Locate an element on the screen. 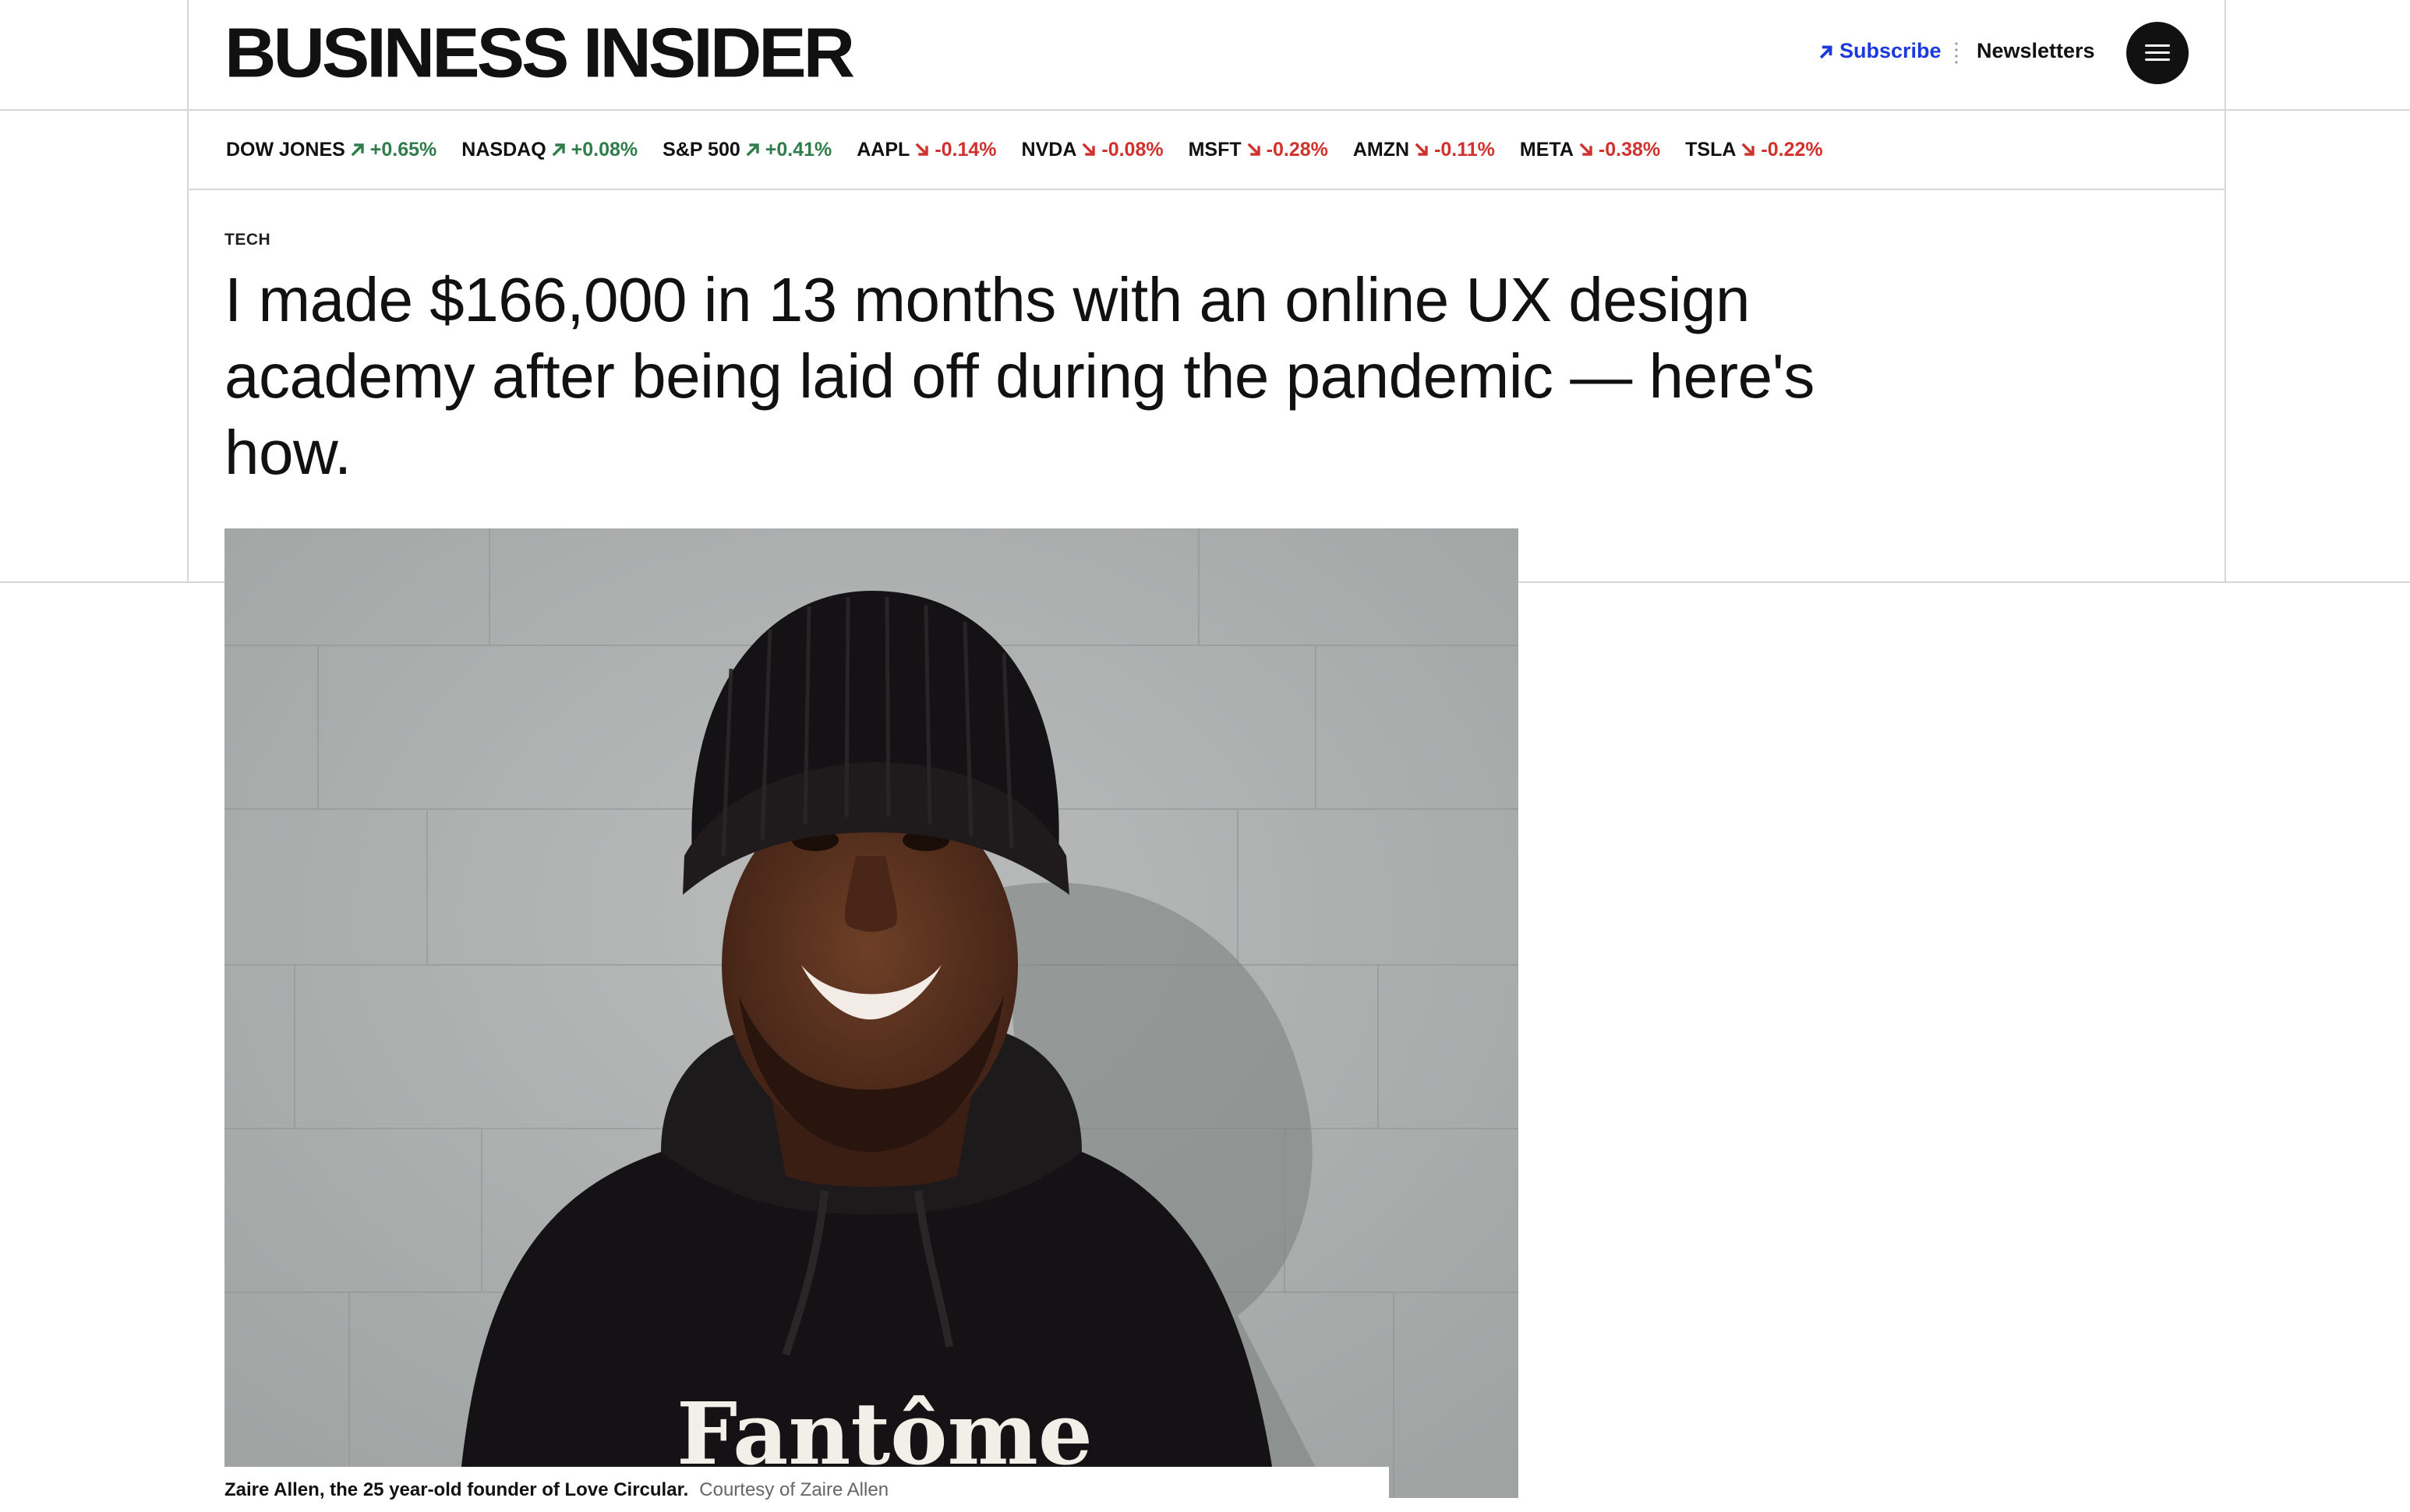 This screenshot has width=2410, height=1512. frame-divider-right is located at coordinates (2225, 291).